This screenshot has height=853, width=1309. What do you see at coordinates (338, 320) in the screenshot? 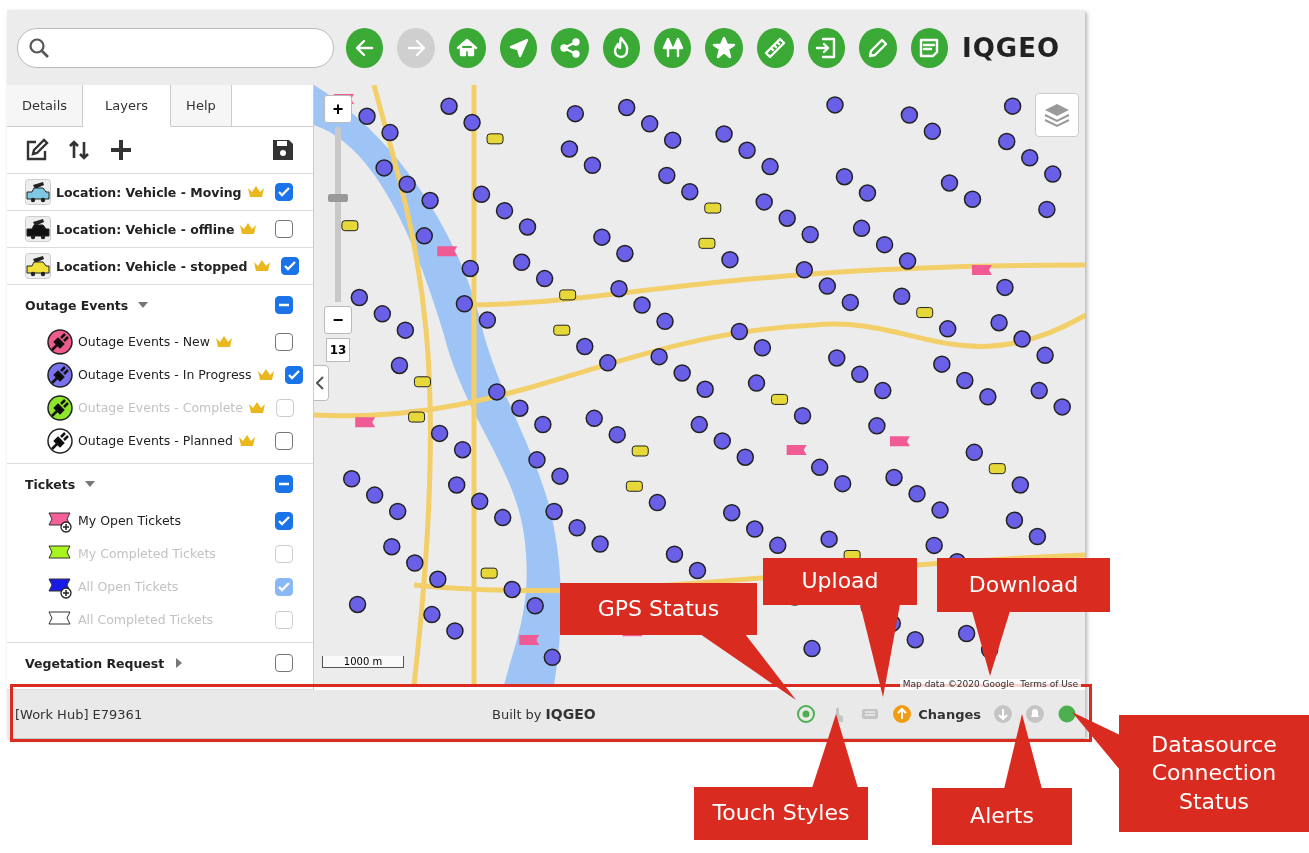
I see `zoom-out-button: −` at bounding box center [338, 320].